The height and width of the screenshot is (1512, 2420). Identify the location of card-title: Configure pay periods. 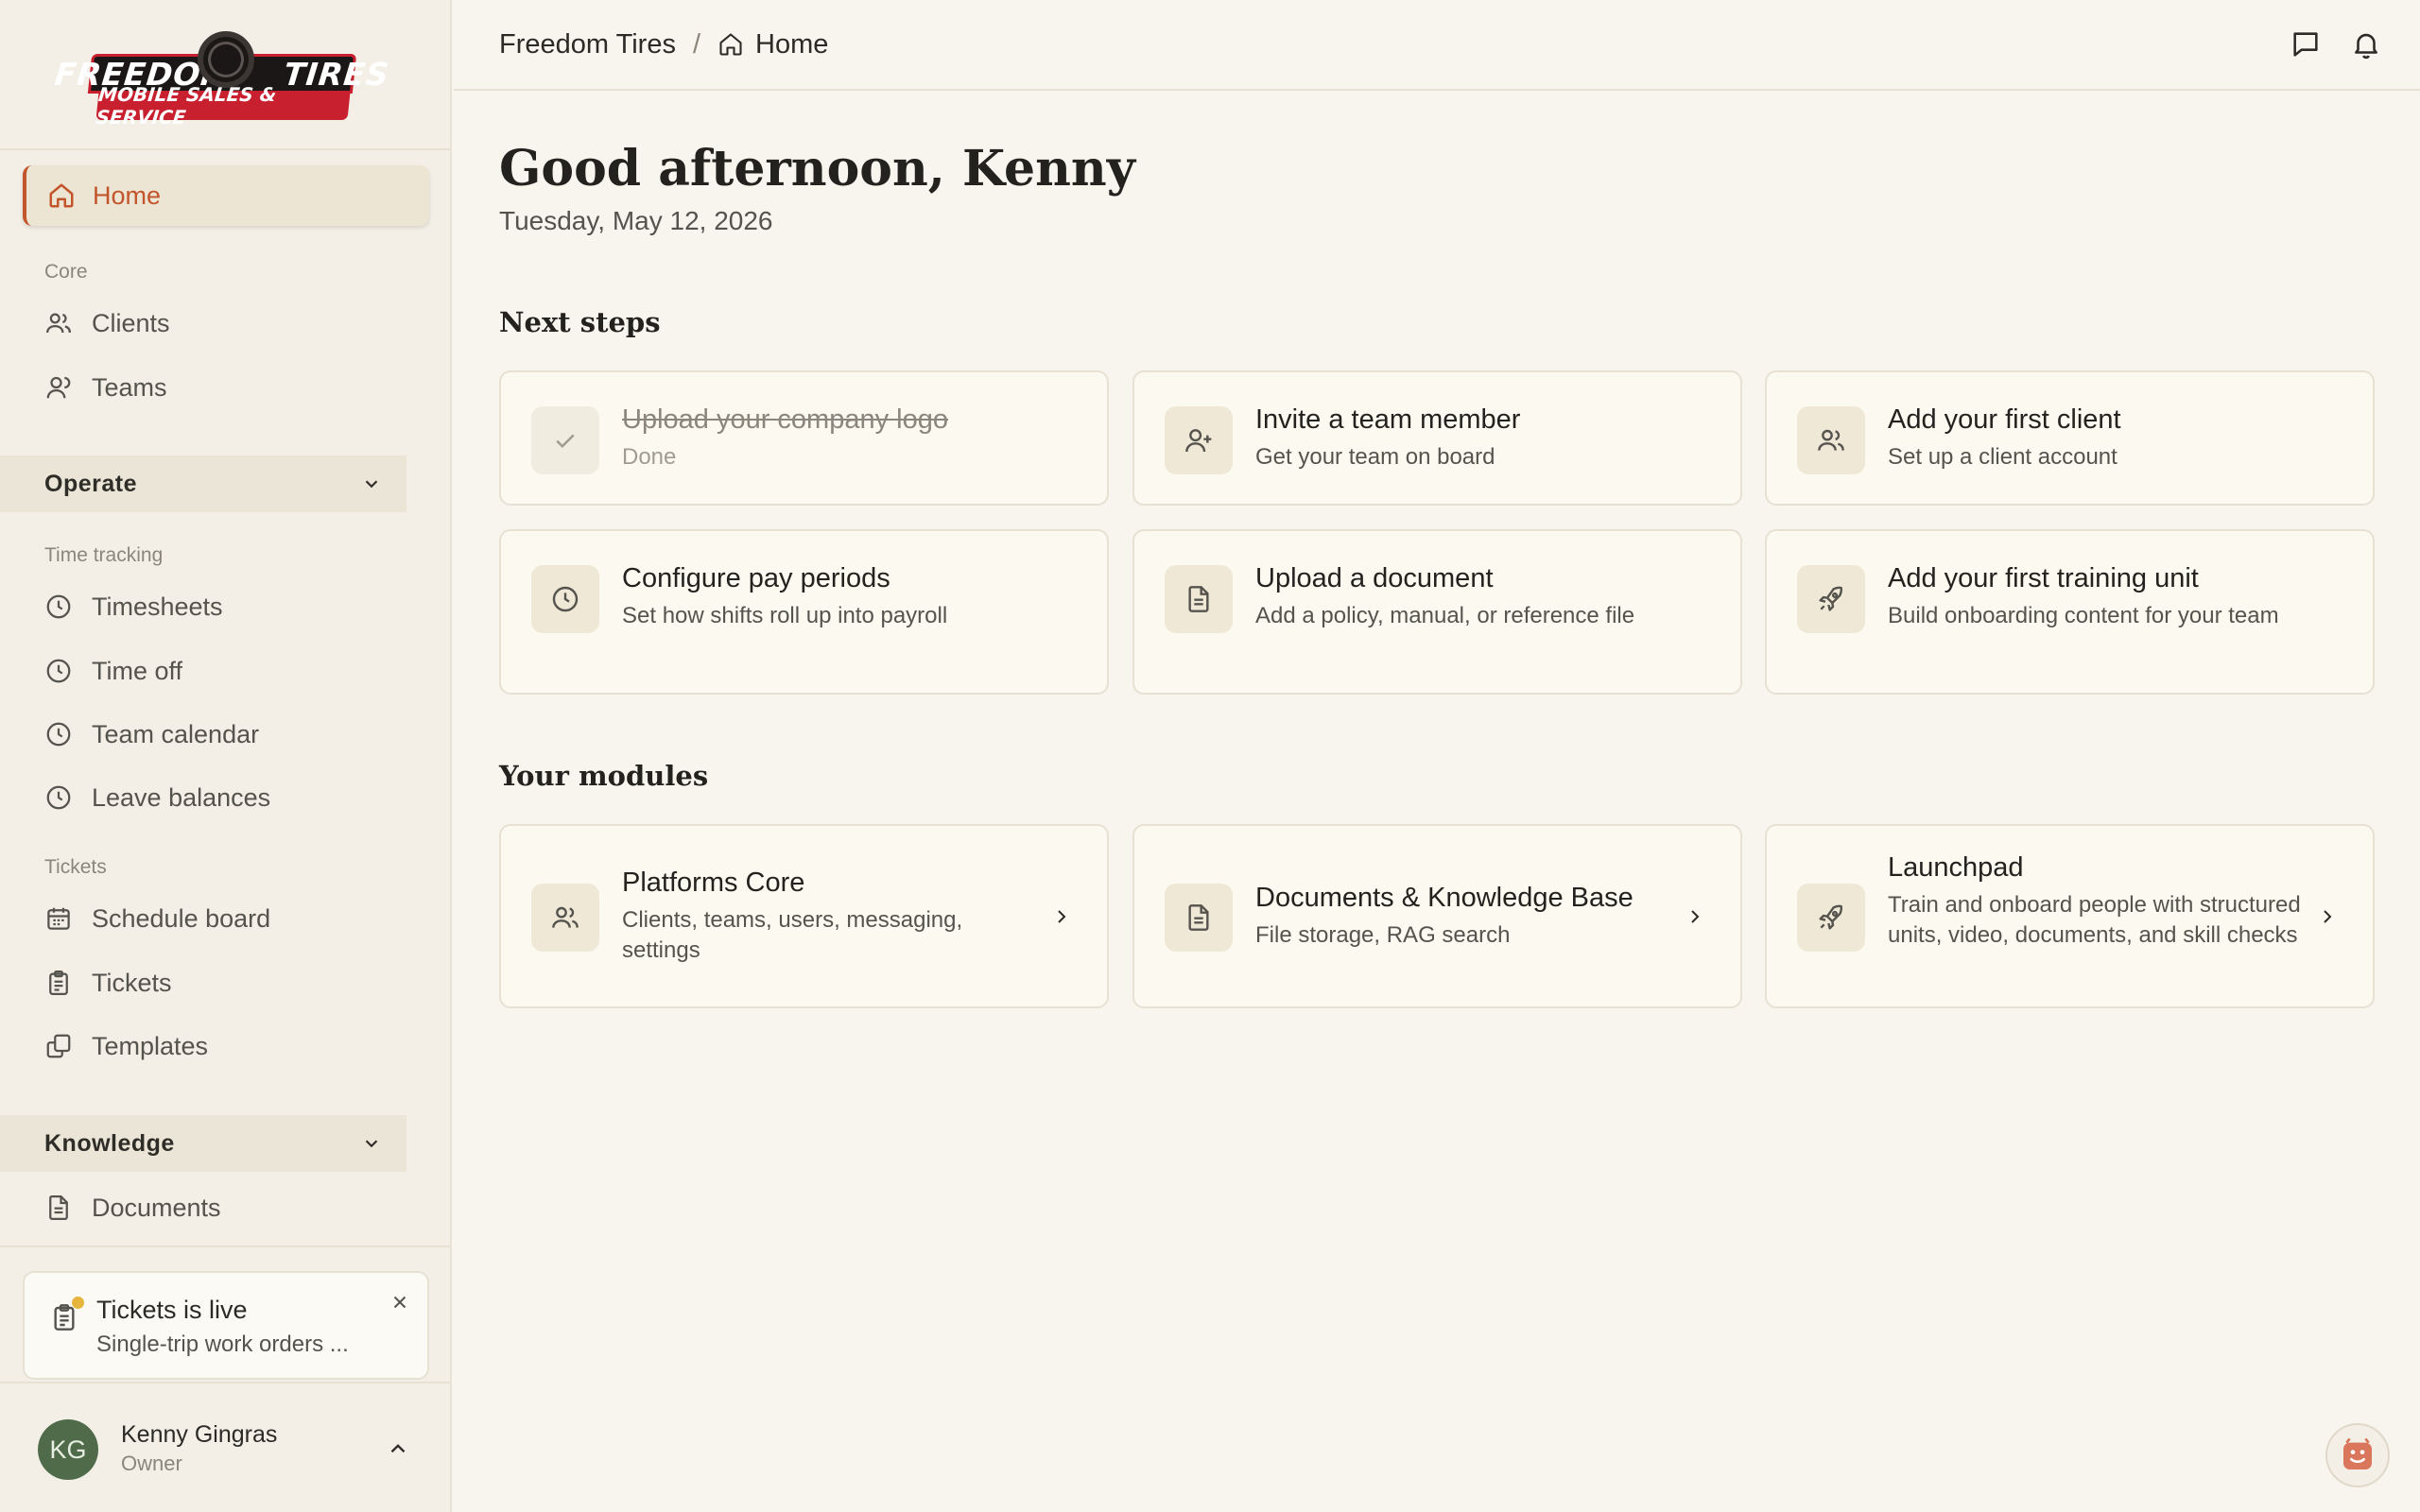
(756, 578).